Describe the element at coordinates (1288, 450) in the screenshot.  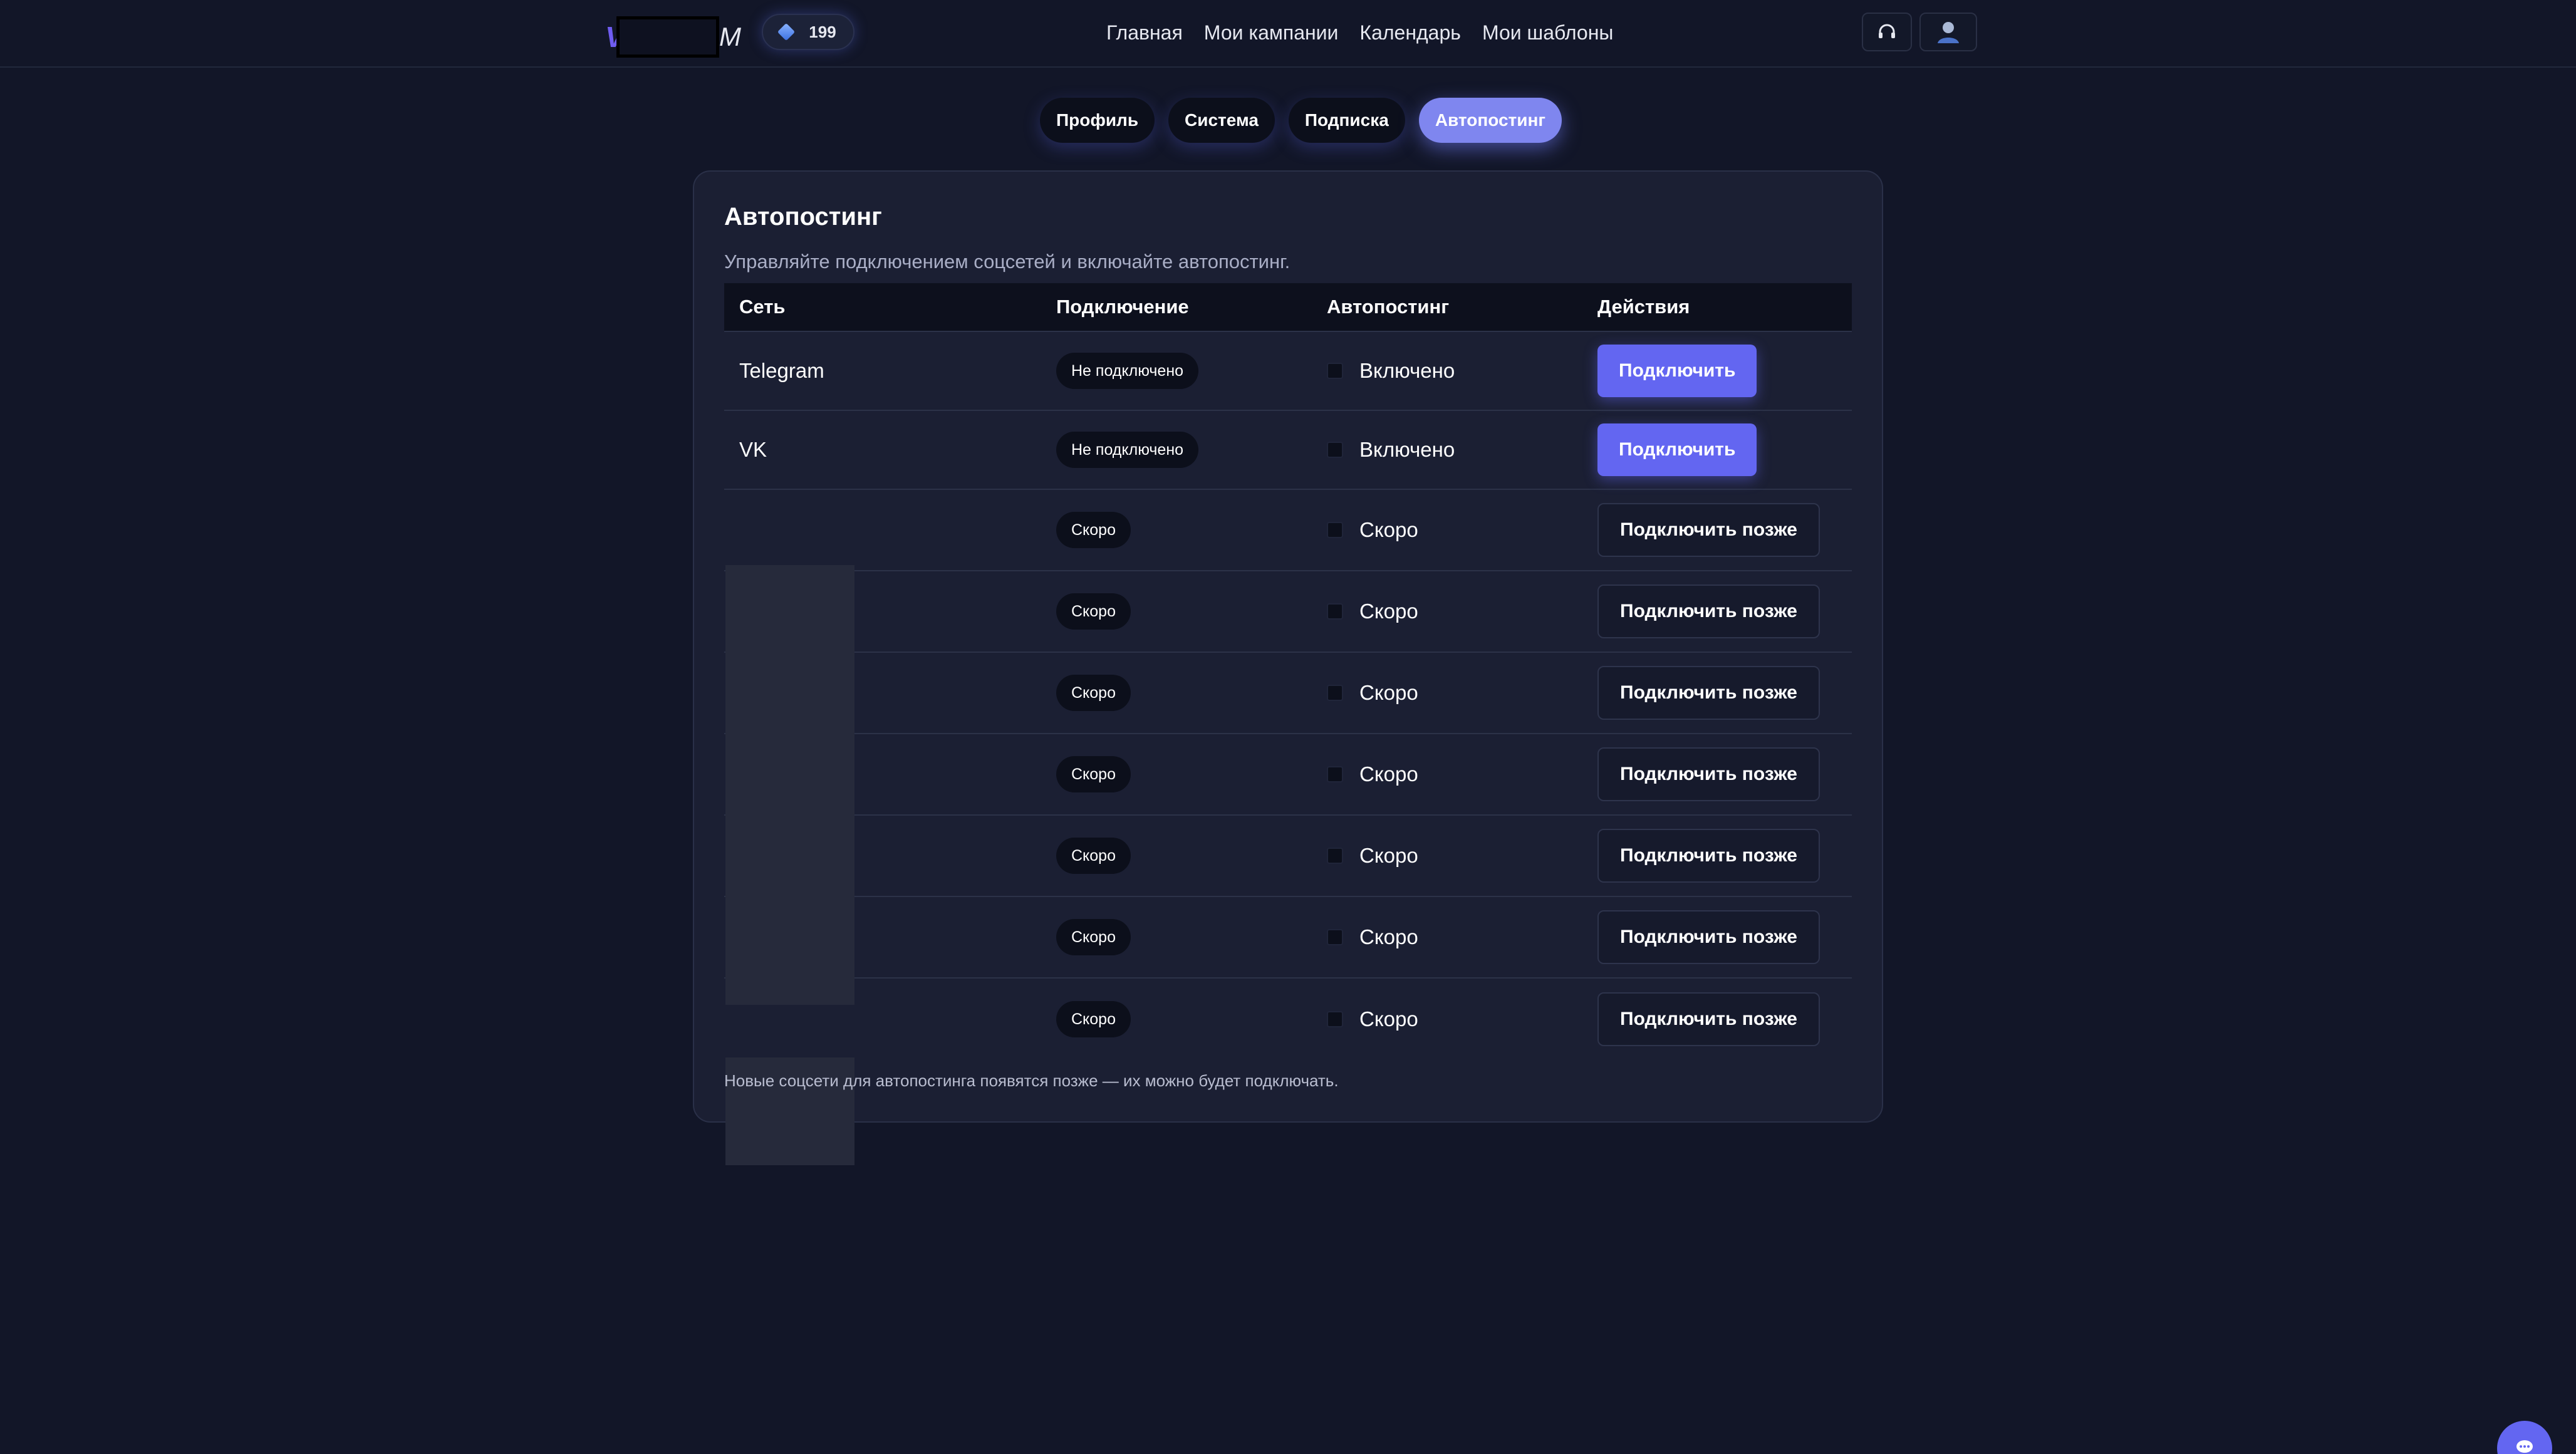
I see `table-row: VK Не подключено Включено Подключить` at that location.